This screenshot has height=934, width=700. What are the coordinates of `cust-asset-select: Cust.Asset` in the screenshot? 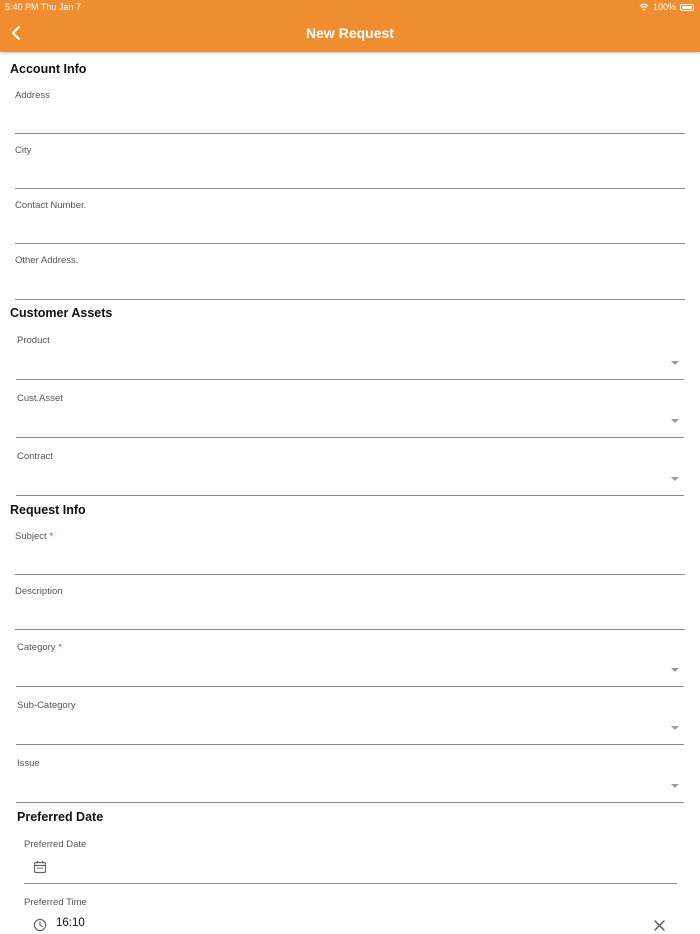 It's located at (350, 414).